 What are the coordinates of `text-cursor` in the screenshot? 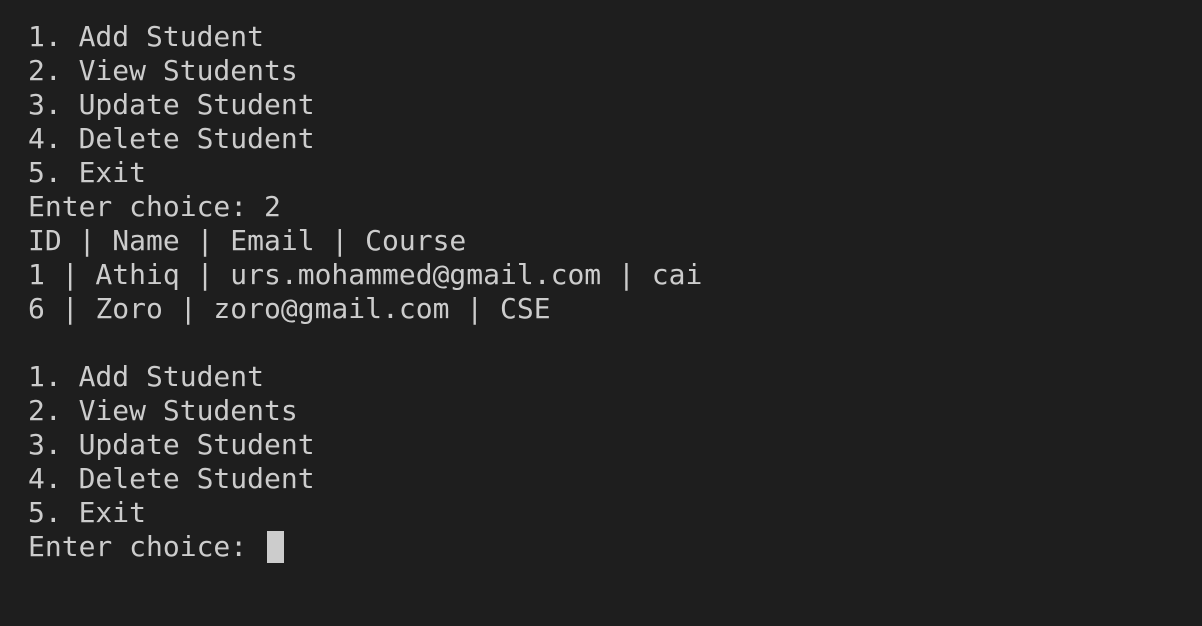 It's located at (276, 547).